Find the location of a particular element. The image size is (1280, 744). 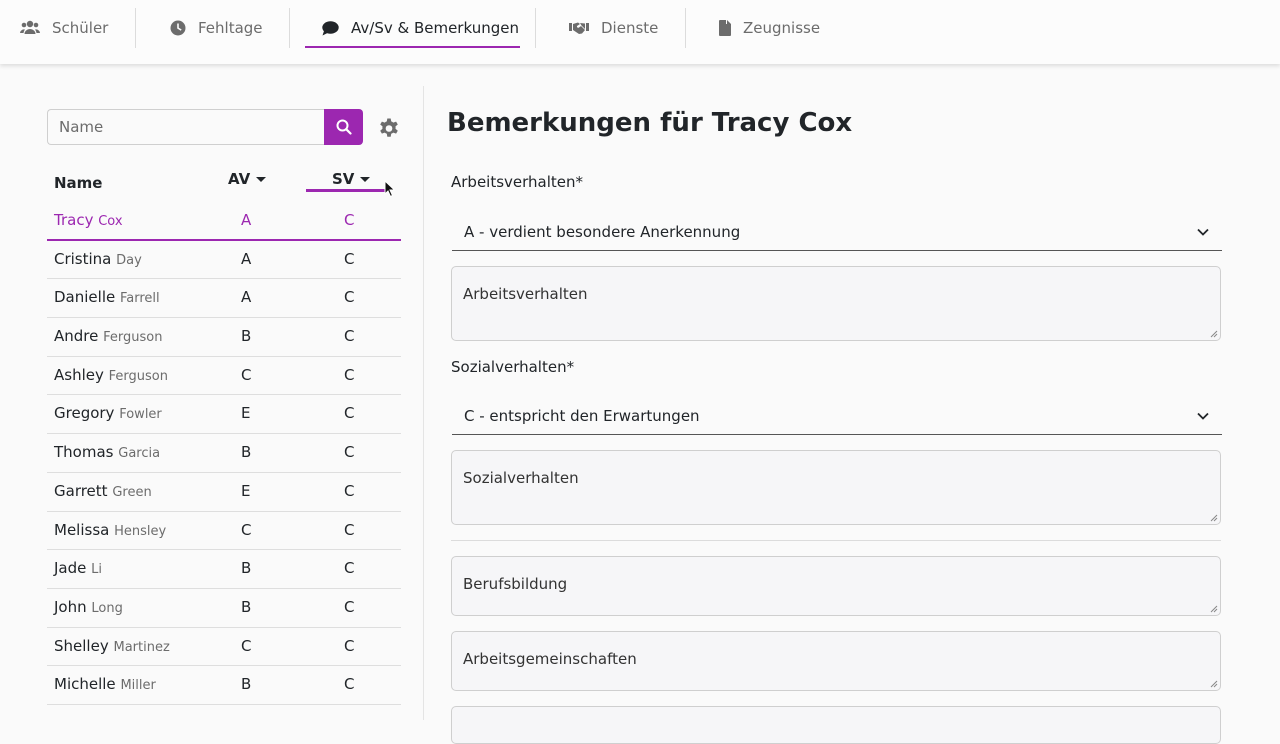

student-name: Thomas Garcia is located at coordinates (107, 452).